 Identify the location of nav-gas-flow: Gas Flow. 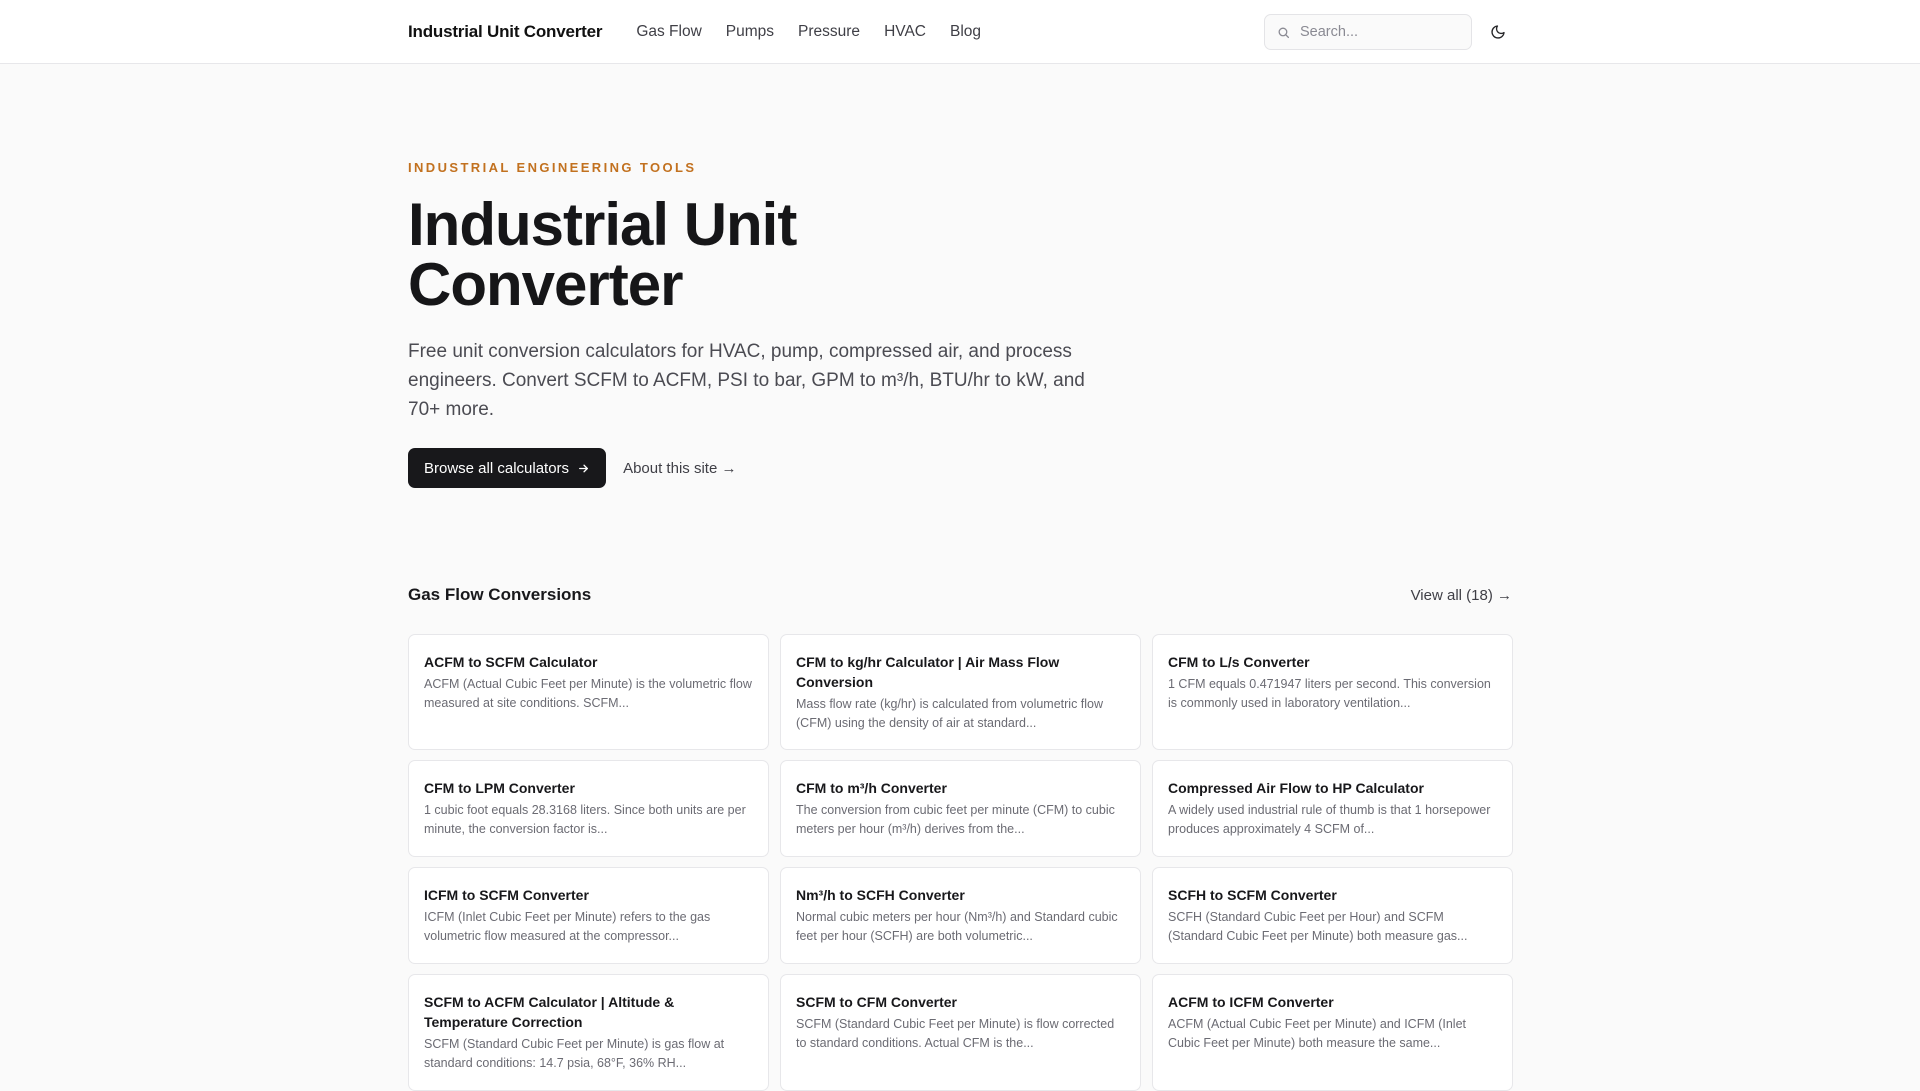
(668, 32).